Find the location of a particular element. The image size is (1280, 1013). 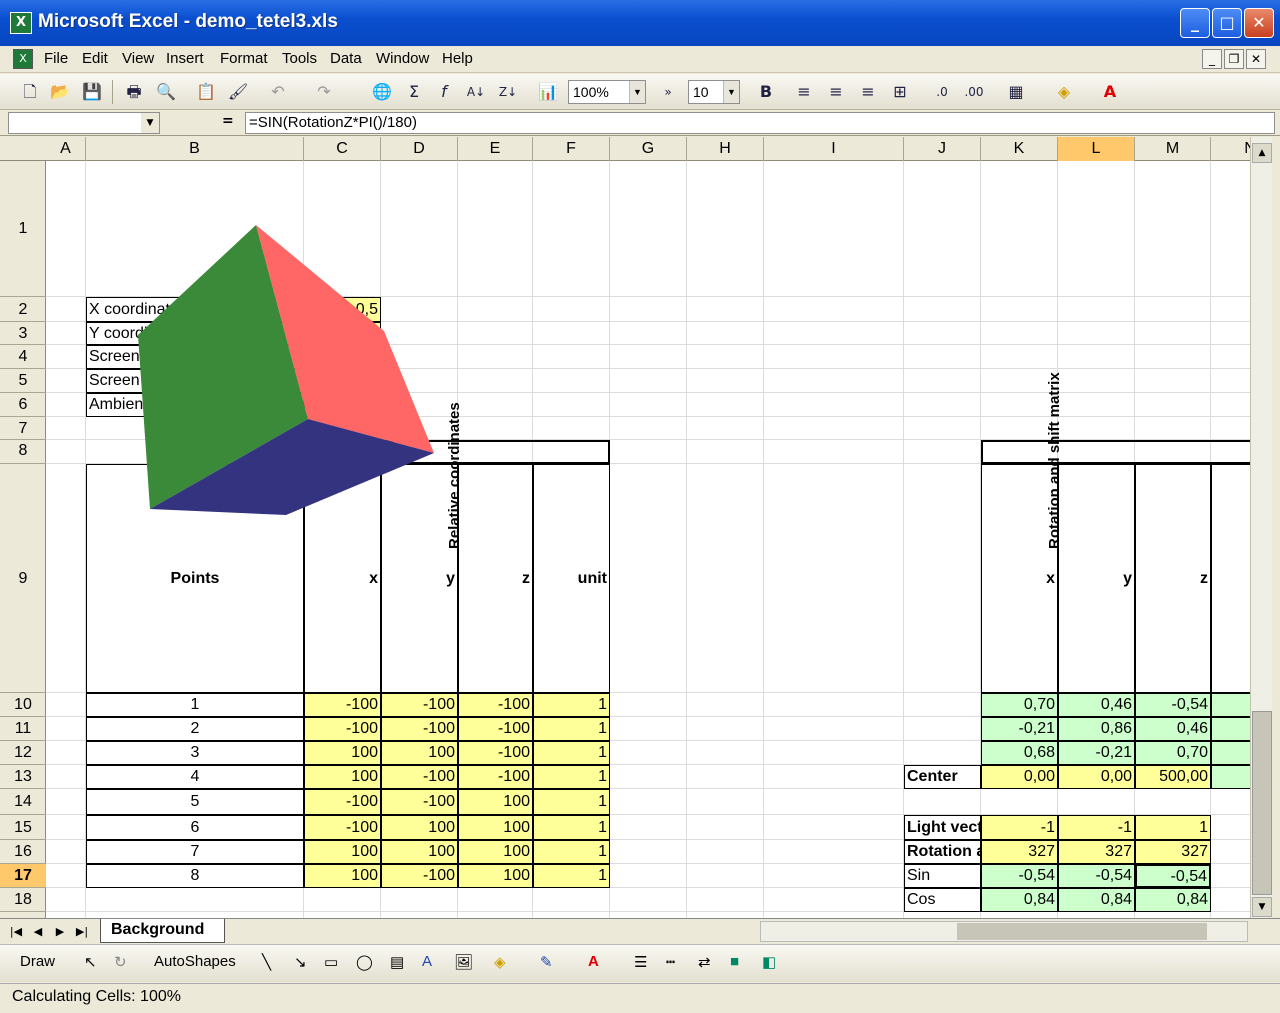

toolbar-options-icon: » is located at coordinates (668, 92).